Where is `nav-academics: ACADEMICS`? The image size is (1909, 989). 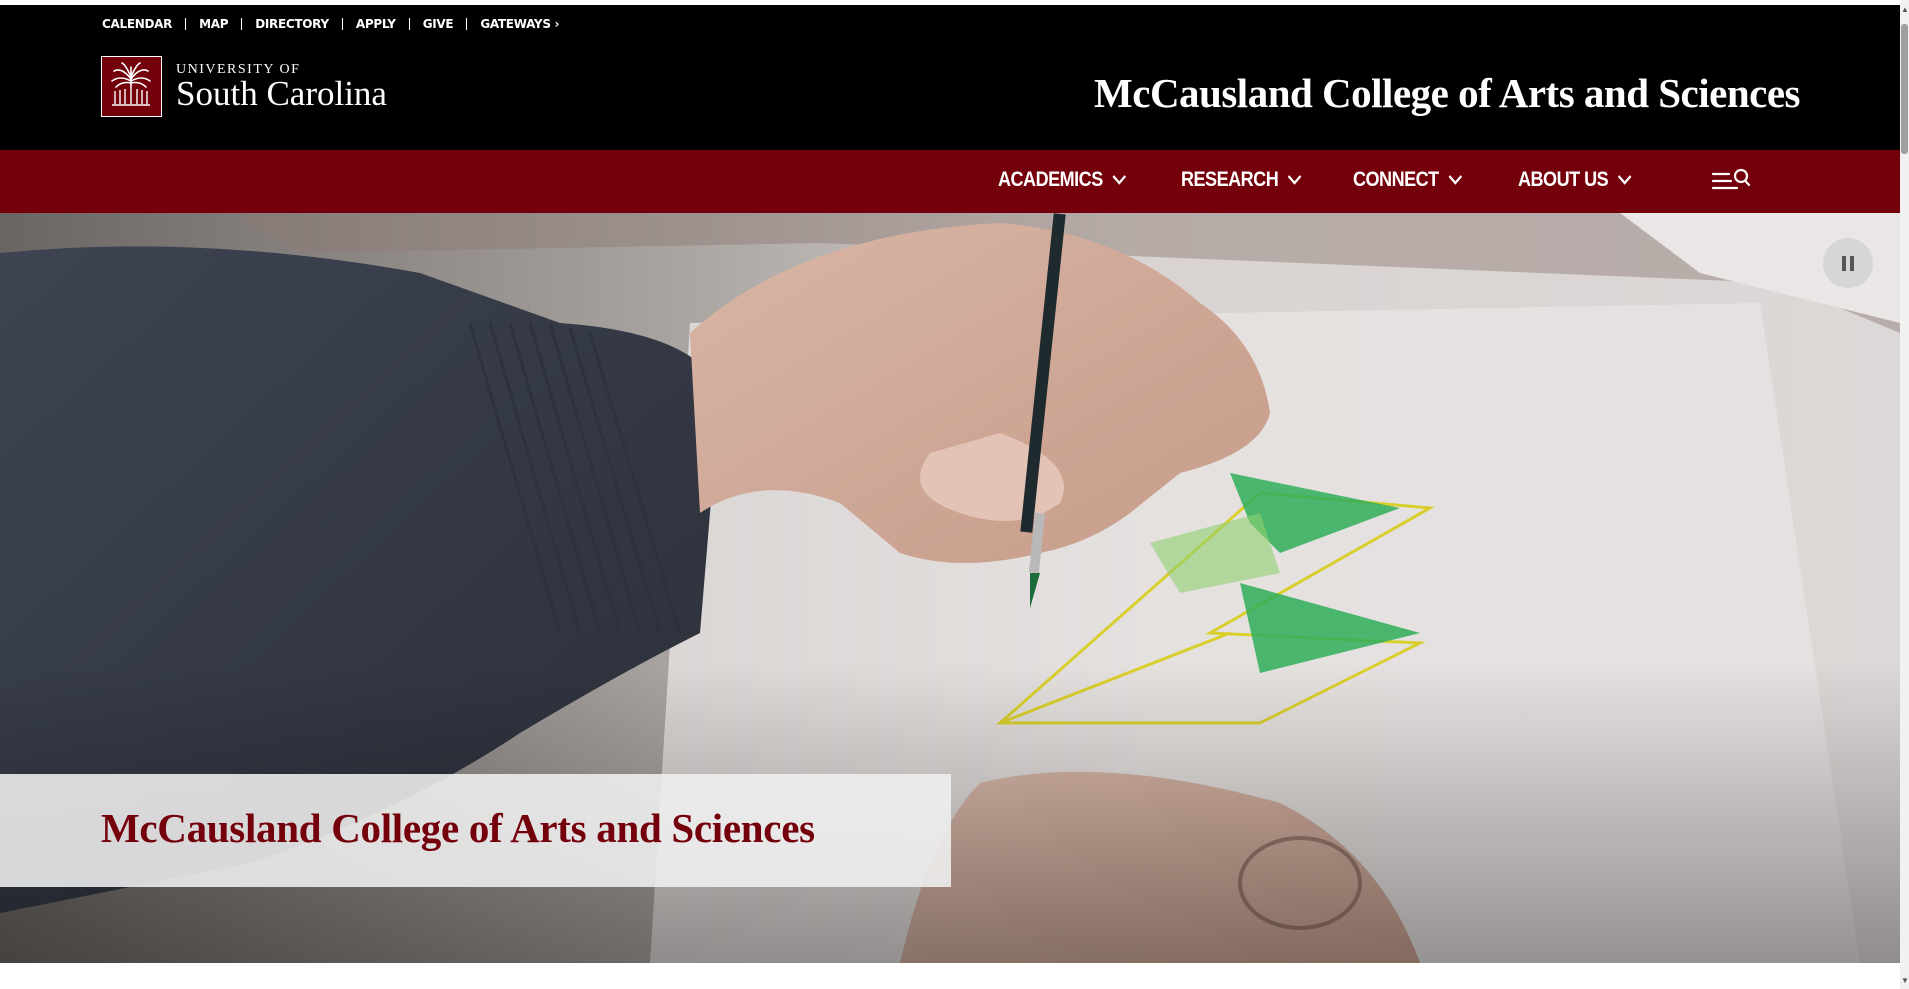
nav-academics: ACADEMICS is located at coordinates (1062, 180).